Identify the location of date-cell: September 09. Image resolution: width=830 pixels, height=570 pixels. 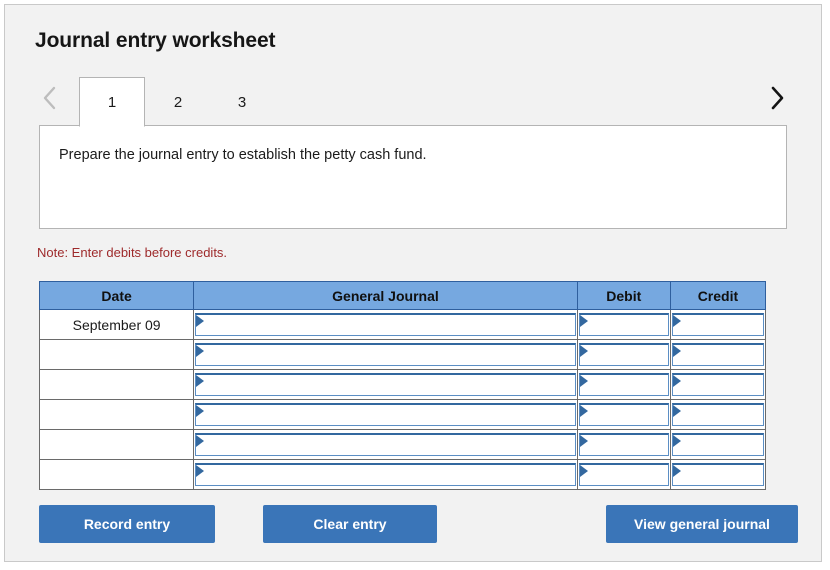
(116, 324).